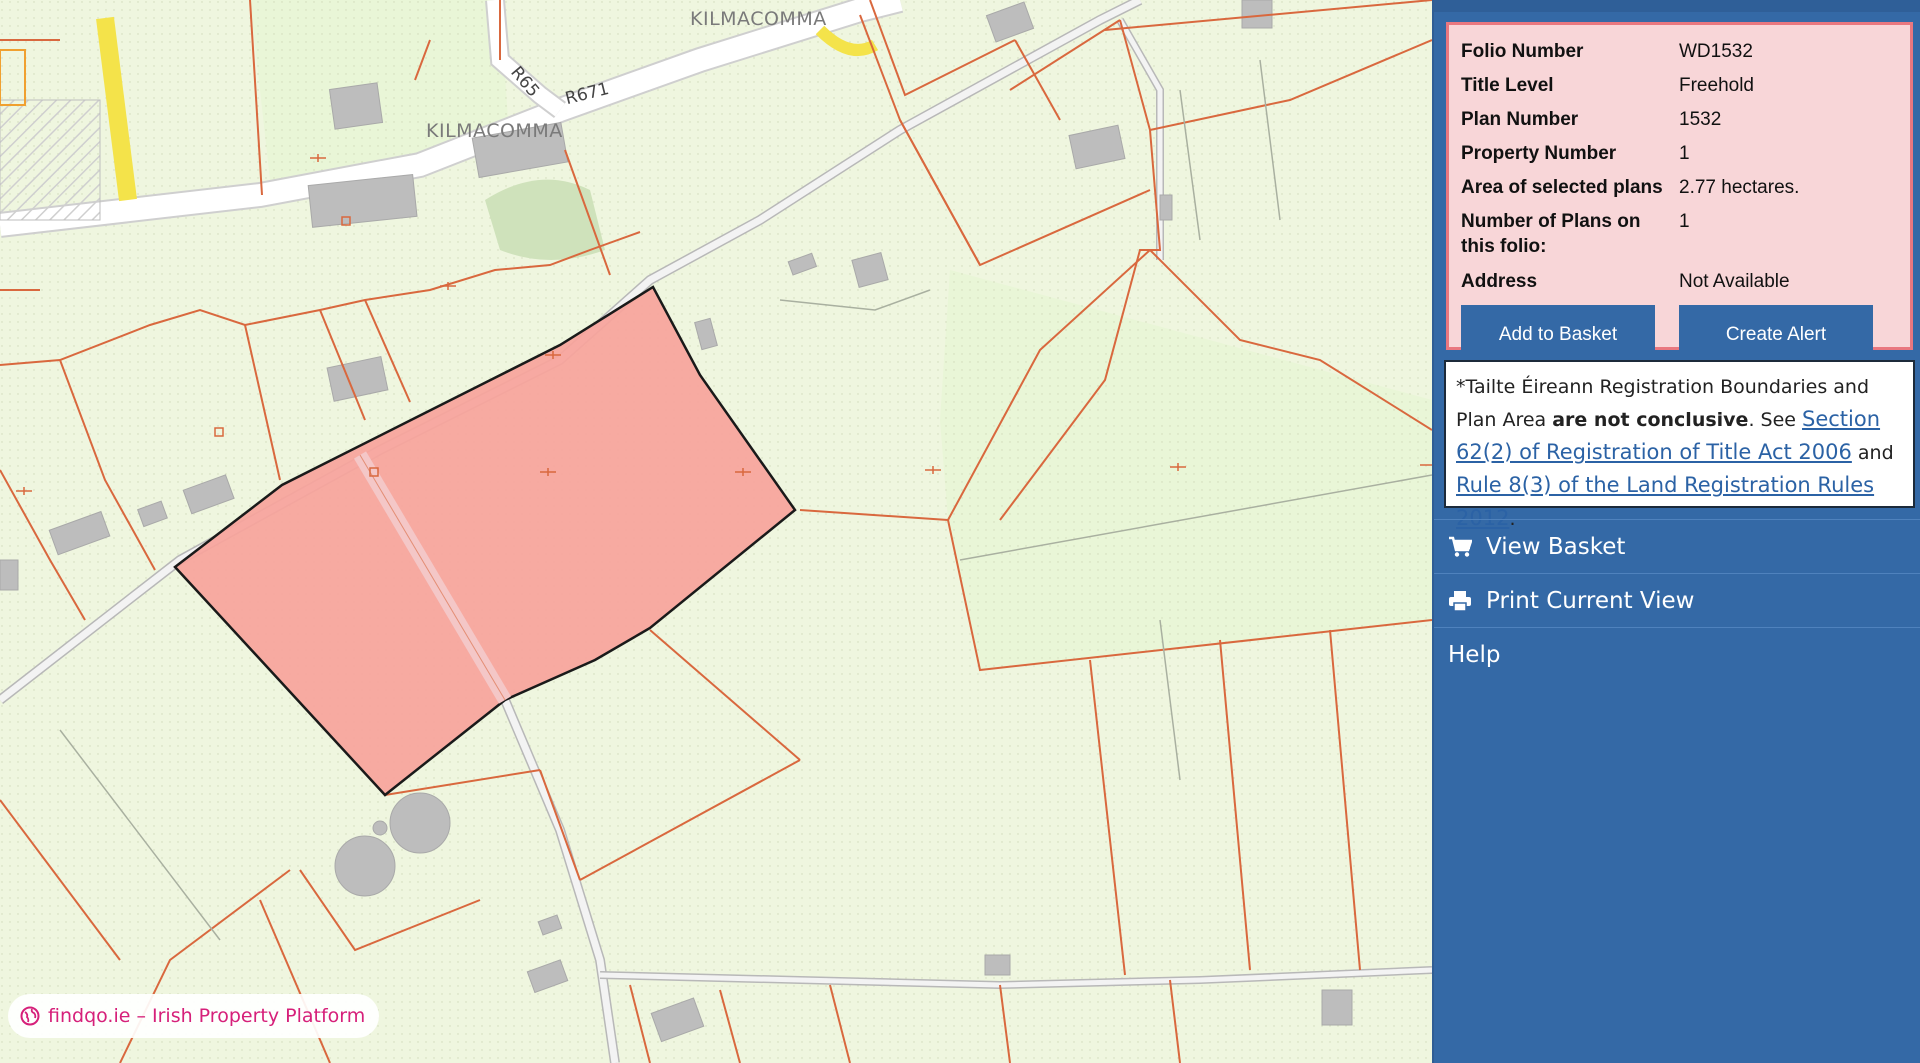  Describe the element at coordinates (1677, 6) in the screenshot. I see `sidebar-top-strip` at that location.